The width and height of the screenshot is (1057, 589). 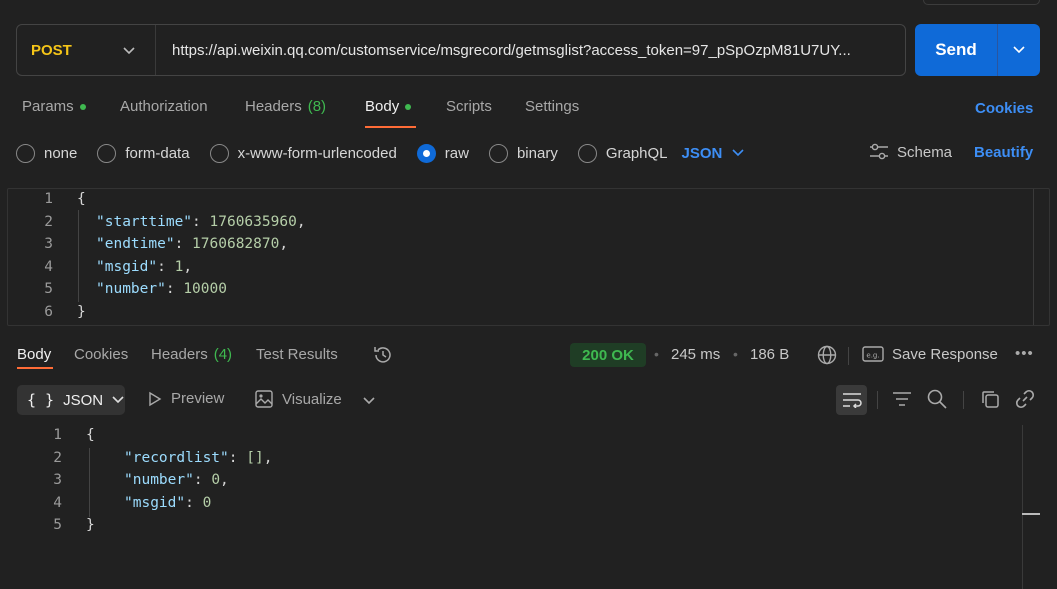 What do you see at coordinates (223, 354) in the screenshot?
I see `response-headers-count: (4)` at bounding box center [223, 354].